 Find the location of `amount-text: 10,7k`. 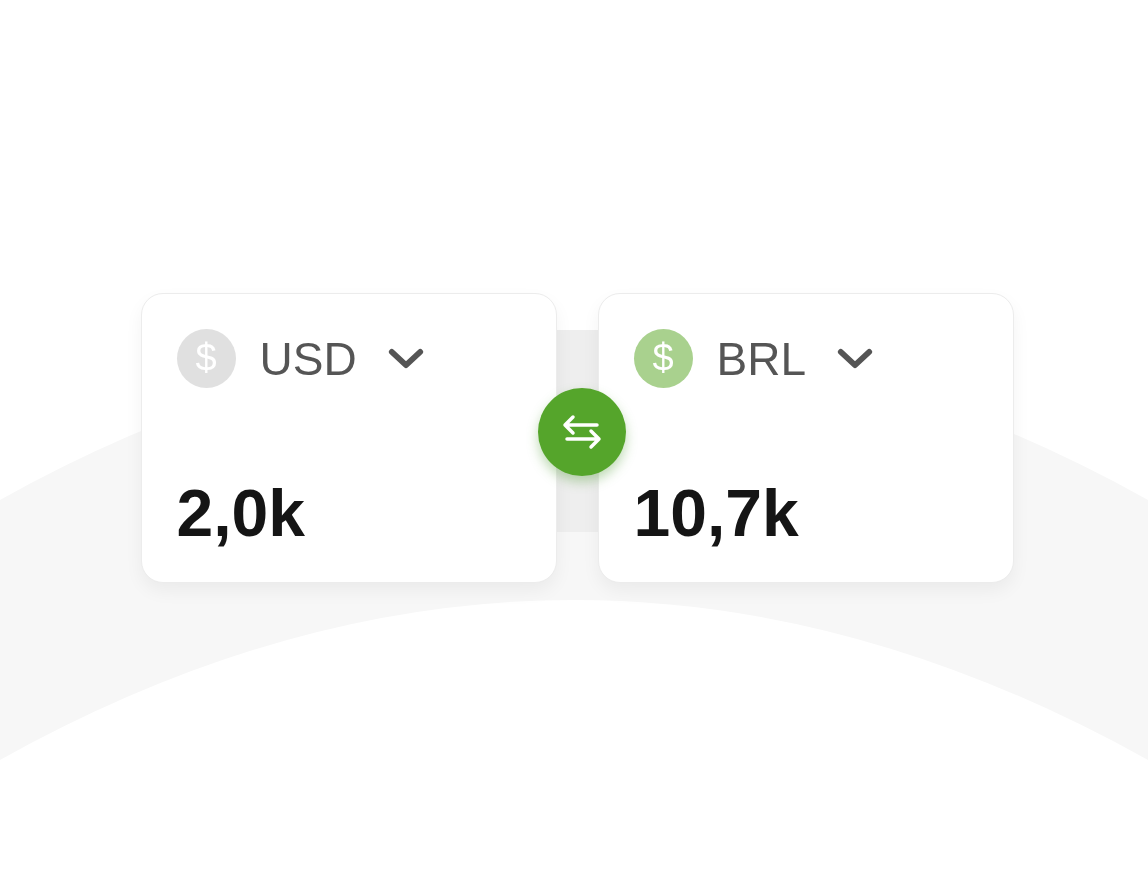

amount-text: 10,7k is located at coordinates (716, 513).